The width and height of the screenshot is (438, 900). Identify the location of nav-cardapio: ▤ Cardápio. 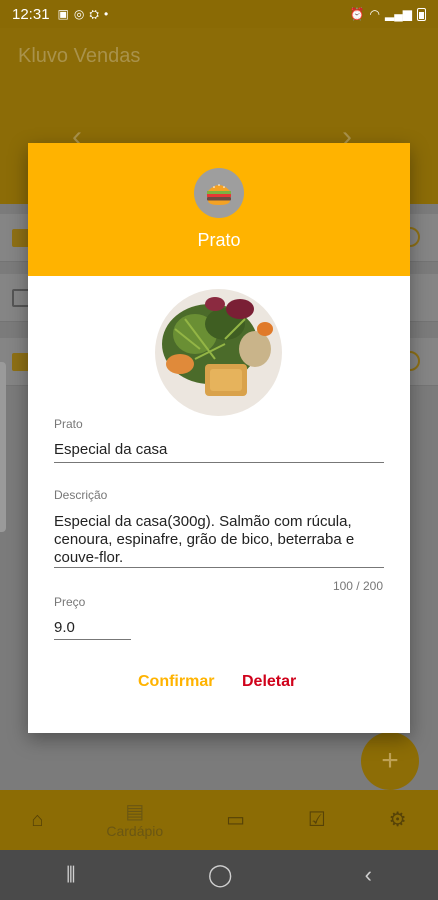
(134, 820).